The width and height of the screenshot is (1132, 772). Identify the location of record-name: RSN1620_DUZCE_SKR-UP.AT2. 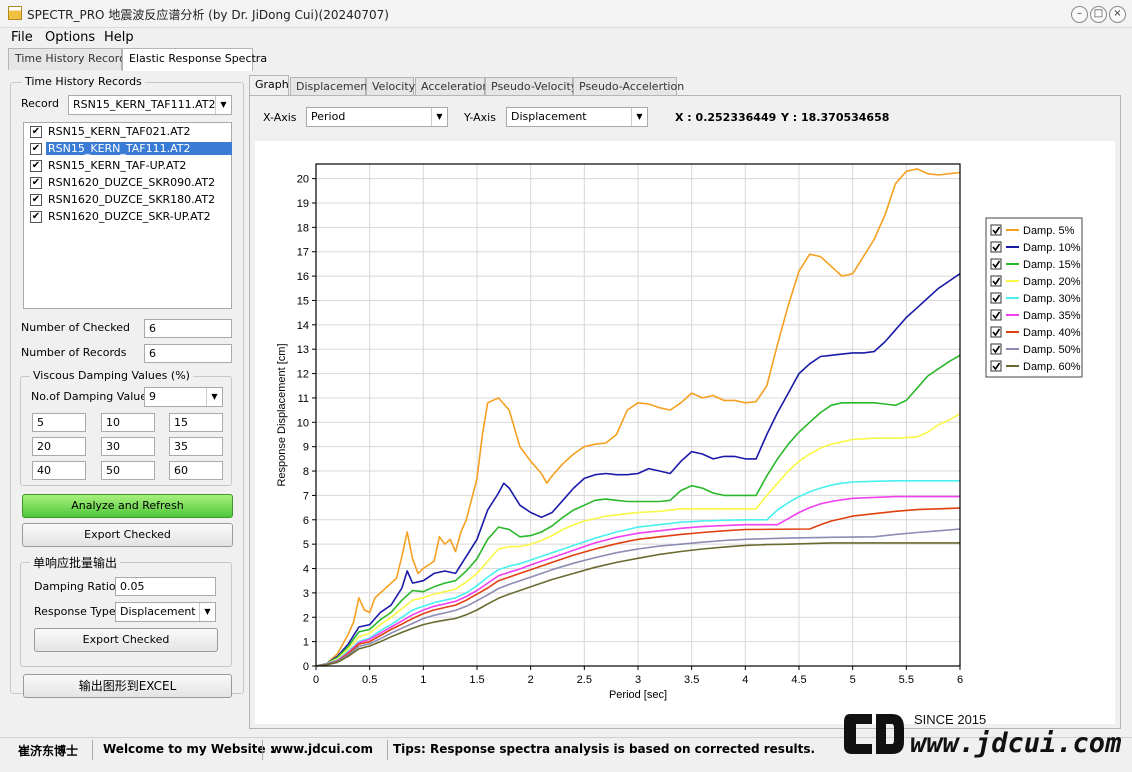
(129, 216).